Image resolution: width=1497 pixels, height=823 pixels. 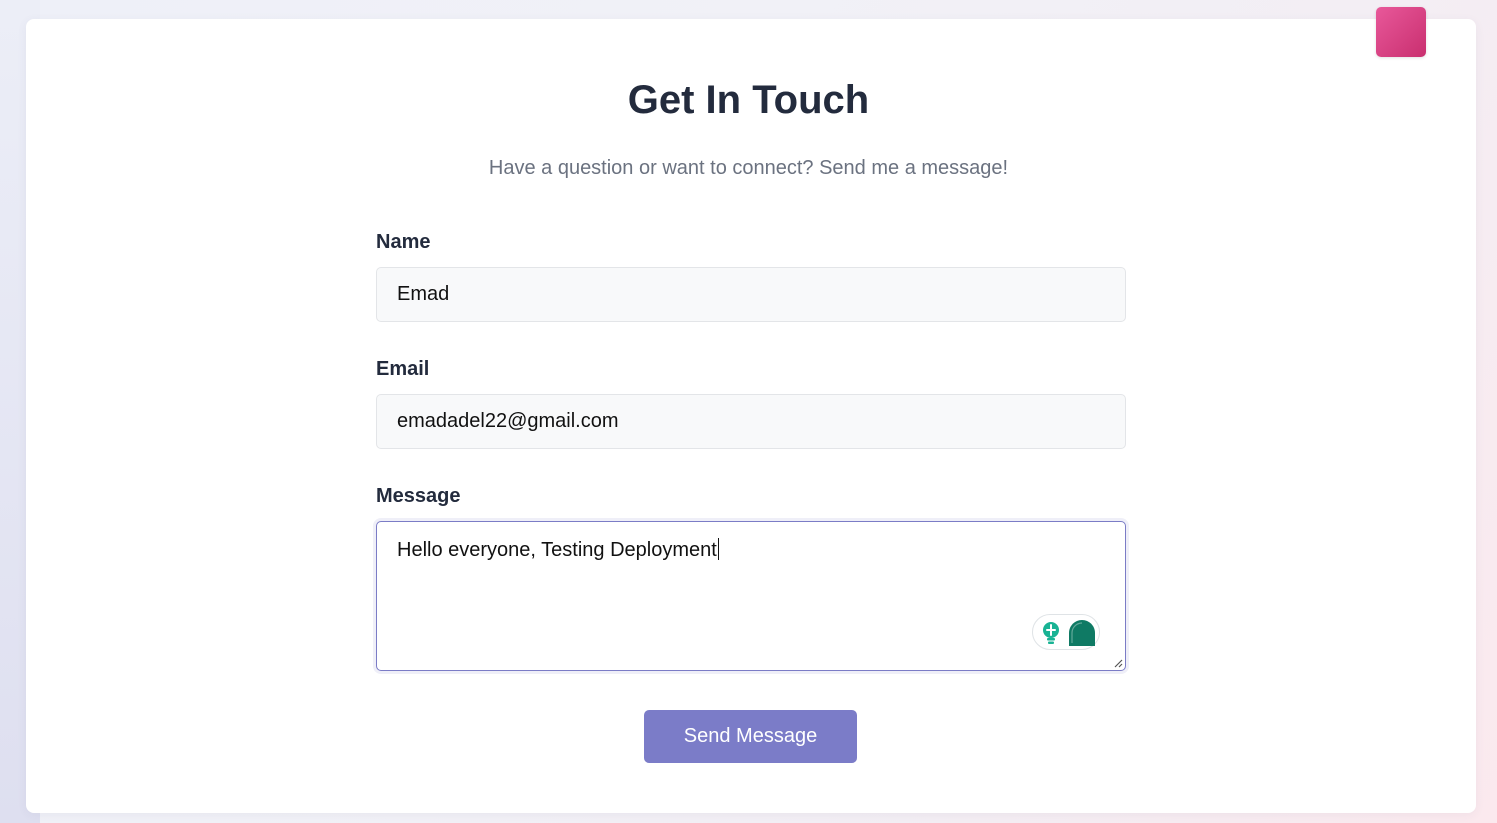 What do you see at coordinates (423, 294) in the screenshot?
I see `name-input-value: Emad` at bounding box center [423, 294].